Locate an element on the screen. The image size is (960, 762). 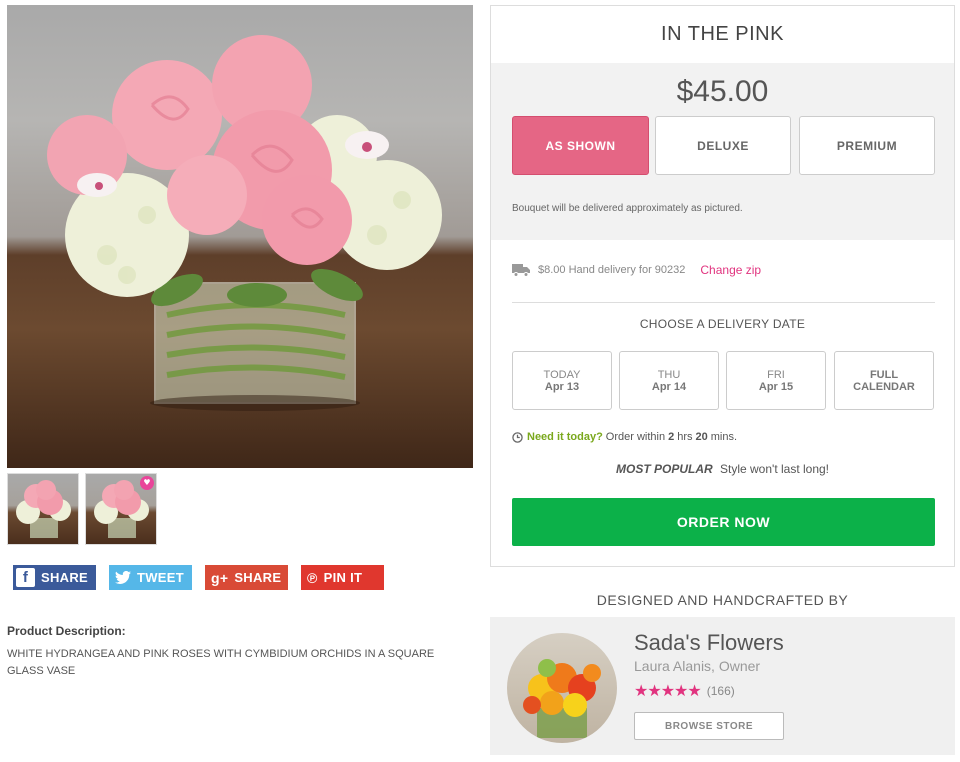
googleplus-share-label: SHARE is located at coordinates (258, 577).